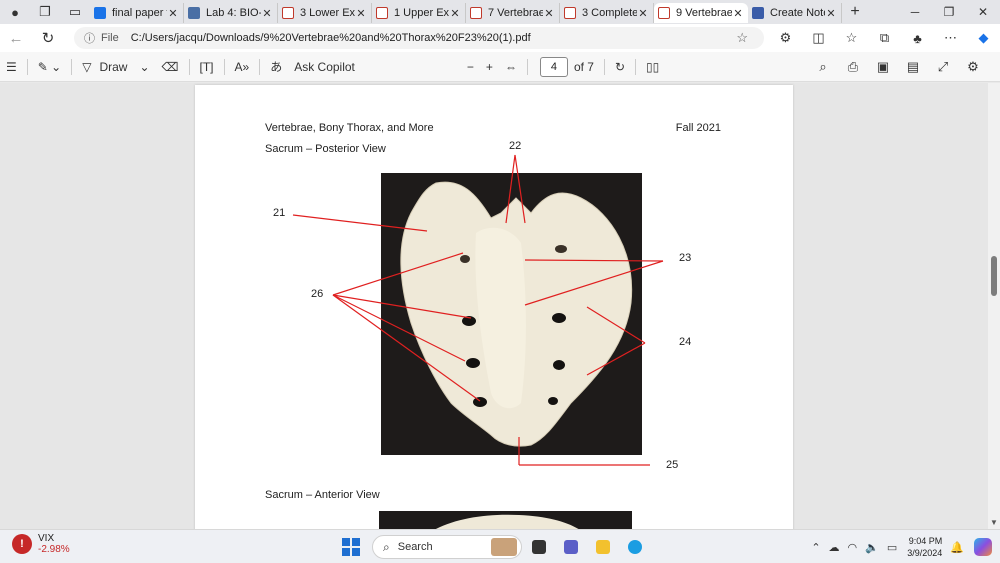 The width and height of the screenshot is (1000, 563). I want to click on extensions-icon: ⚙, so click(785, 38).